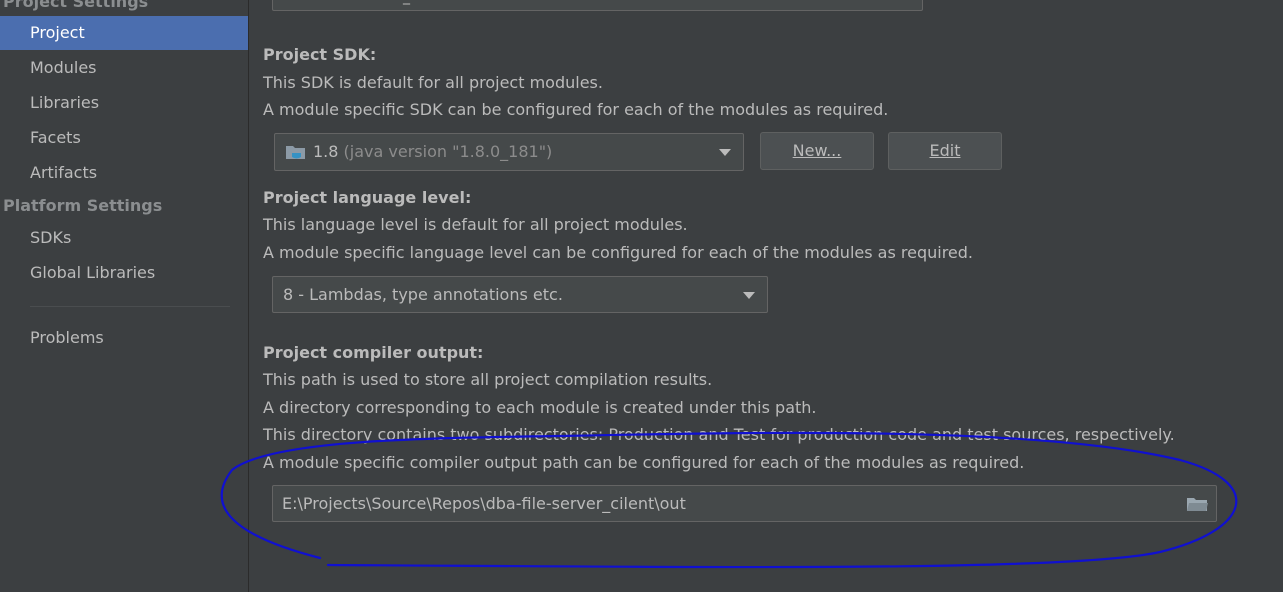 This screenshot has width=1283, height=592. Describe the element at coordinates (373, 352) in the screenshot. I see `compiler-output-heading: Project compiler output:` at that location.